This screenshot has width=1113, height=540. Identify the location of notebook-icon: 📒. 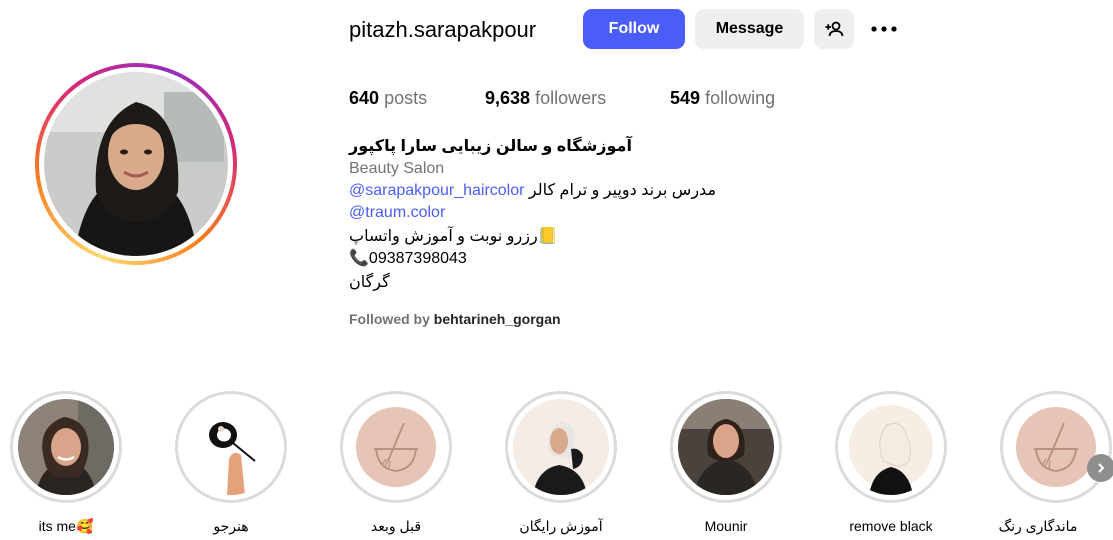
(547, 236).